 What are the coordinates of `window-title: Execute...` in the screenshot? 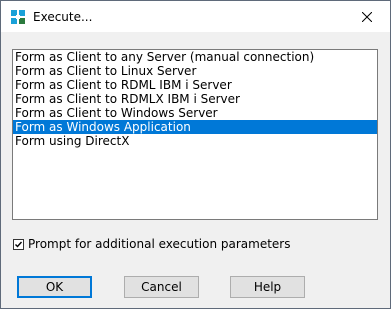 It's located at (63, 17).